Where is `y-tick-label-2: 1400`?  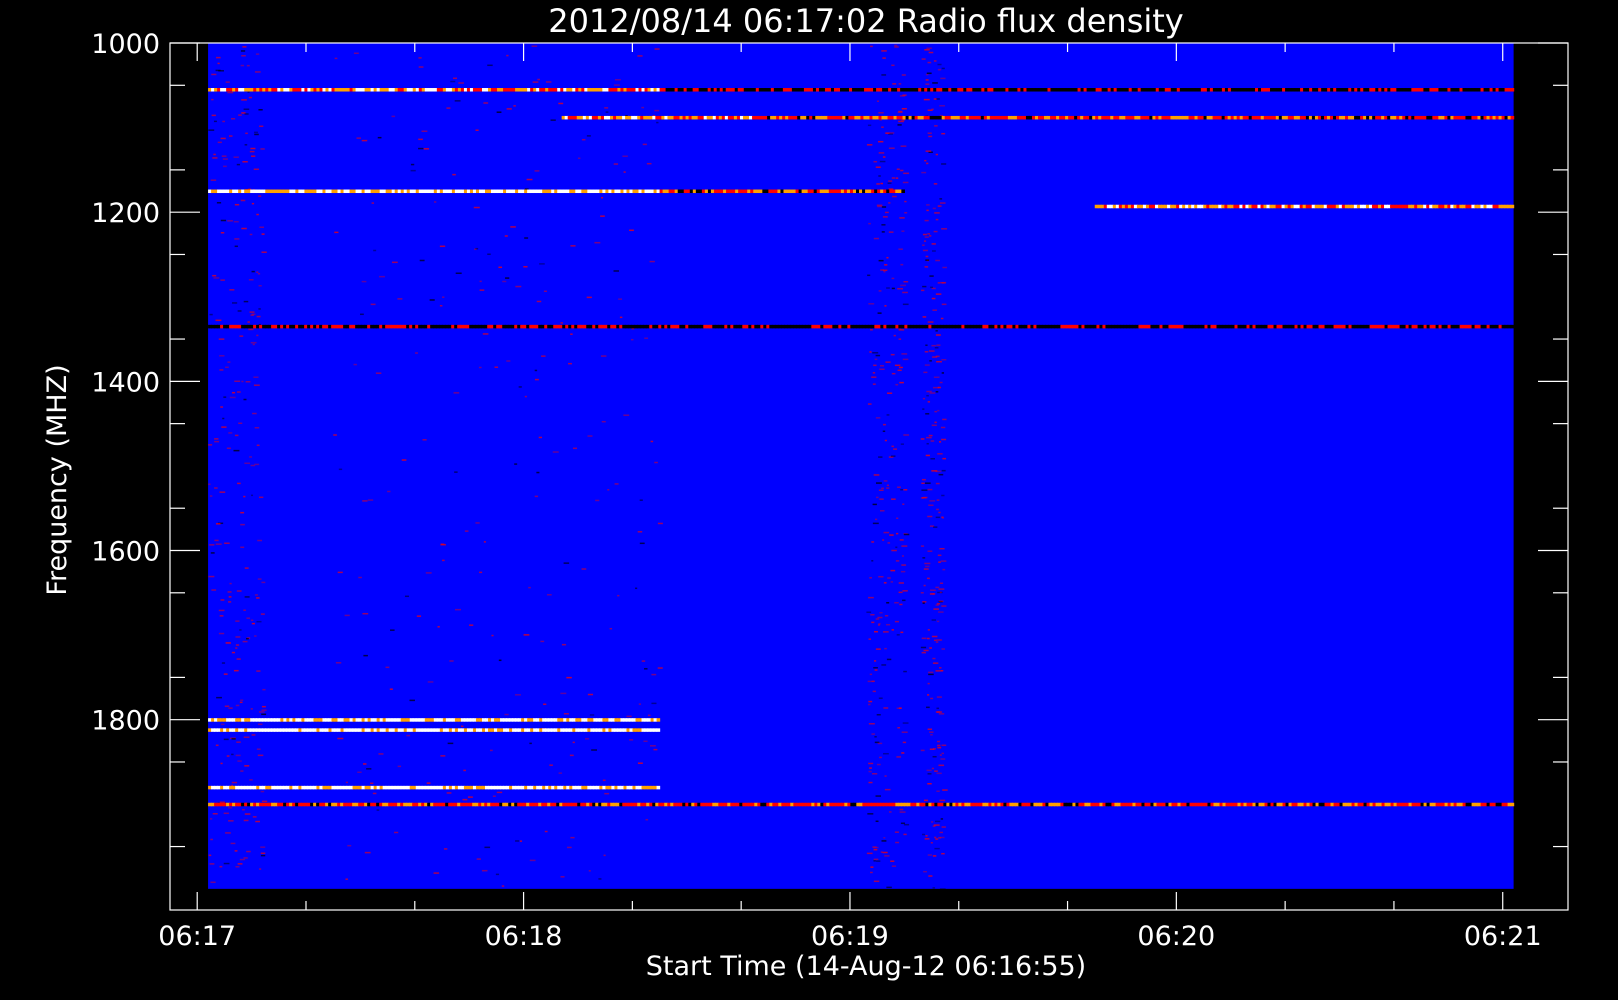 y-tick-label-2: 1400 is located at coordinates (125, 382).